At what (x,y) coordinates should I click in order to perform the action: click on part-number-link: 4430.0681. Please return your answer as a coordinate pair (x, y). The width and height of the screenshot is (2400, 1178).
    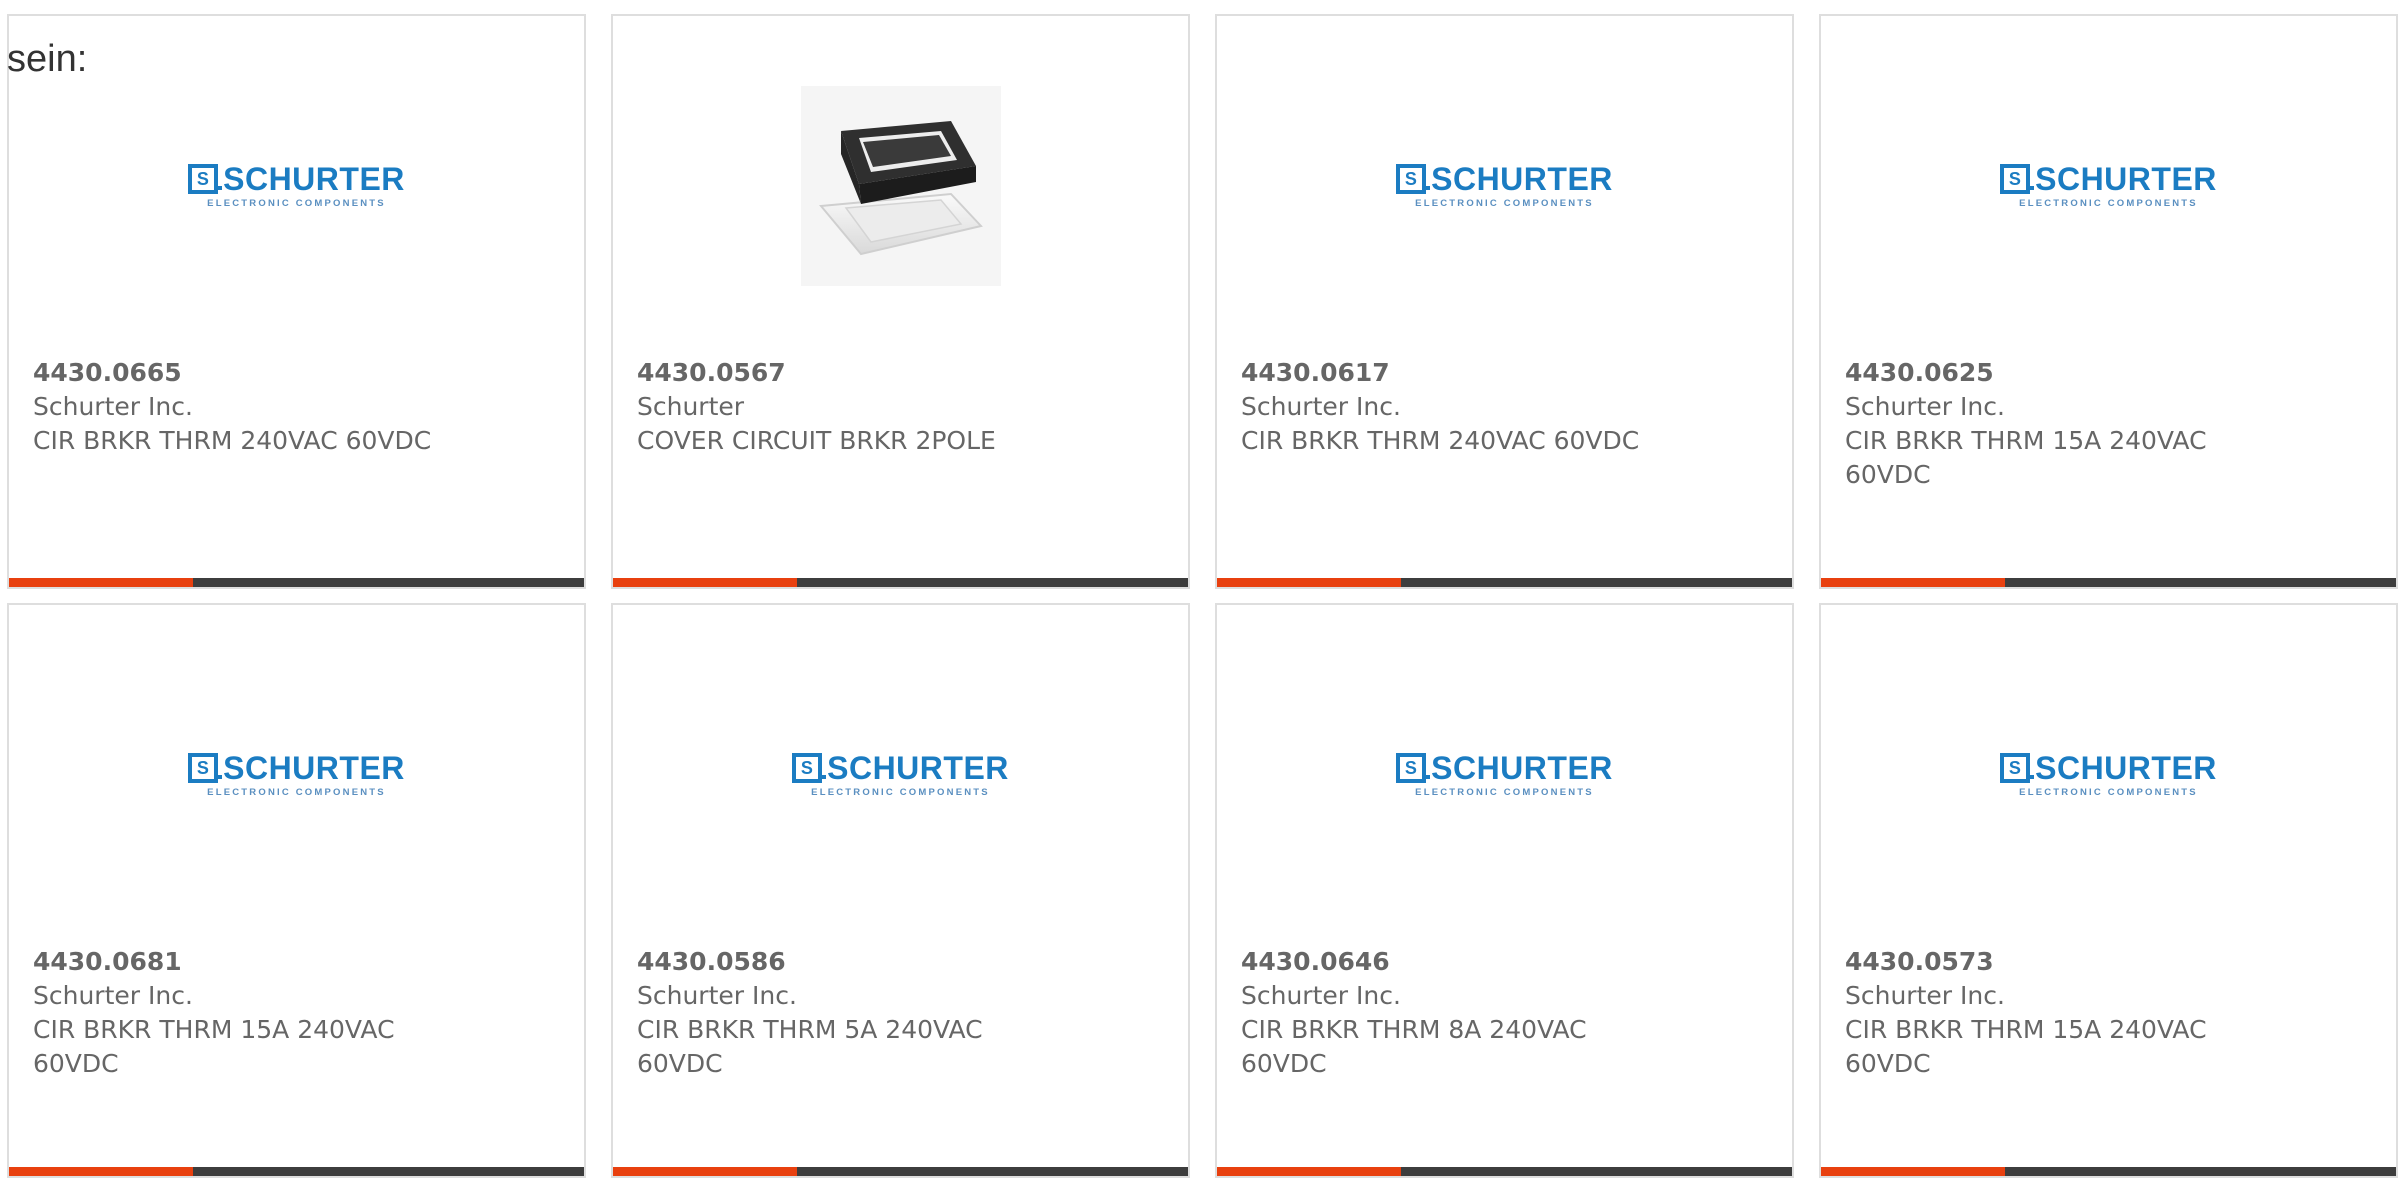
    Looking at the image, I should click on (248, 962).